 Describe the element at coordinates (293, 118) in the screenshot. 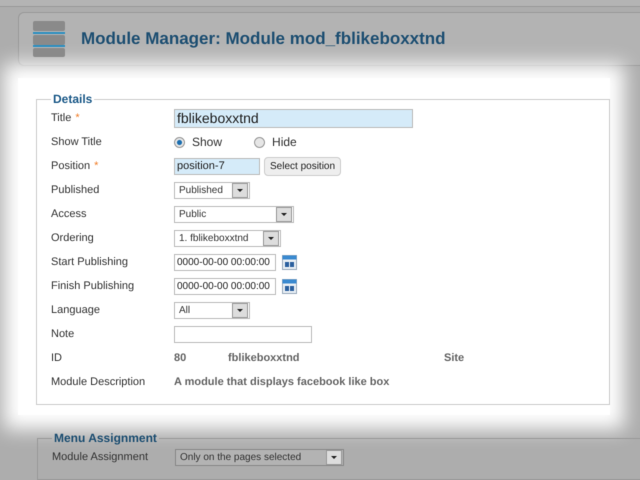

I see `input-field: fblikeboxxtnd` at that location.